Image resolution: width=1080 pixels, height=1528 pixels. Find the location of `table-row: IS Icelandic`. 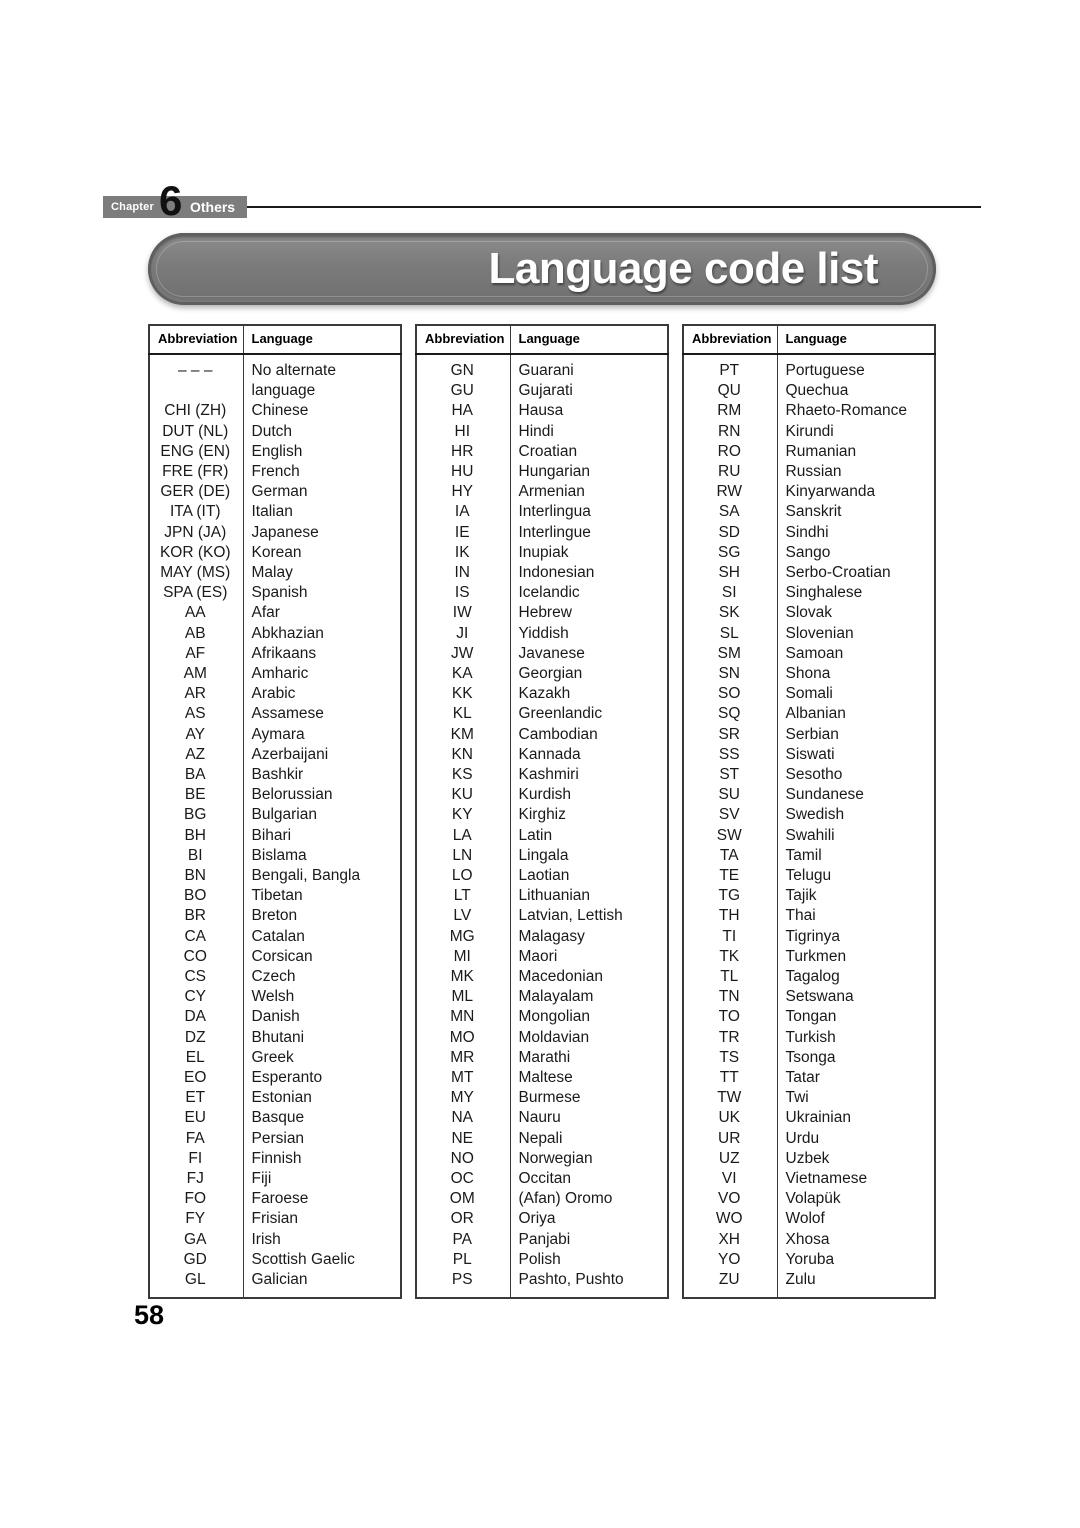

table-row: IS Icelandic is located at coordinates (542, 593).